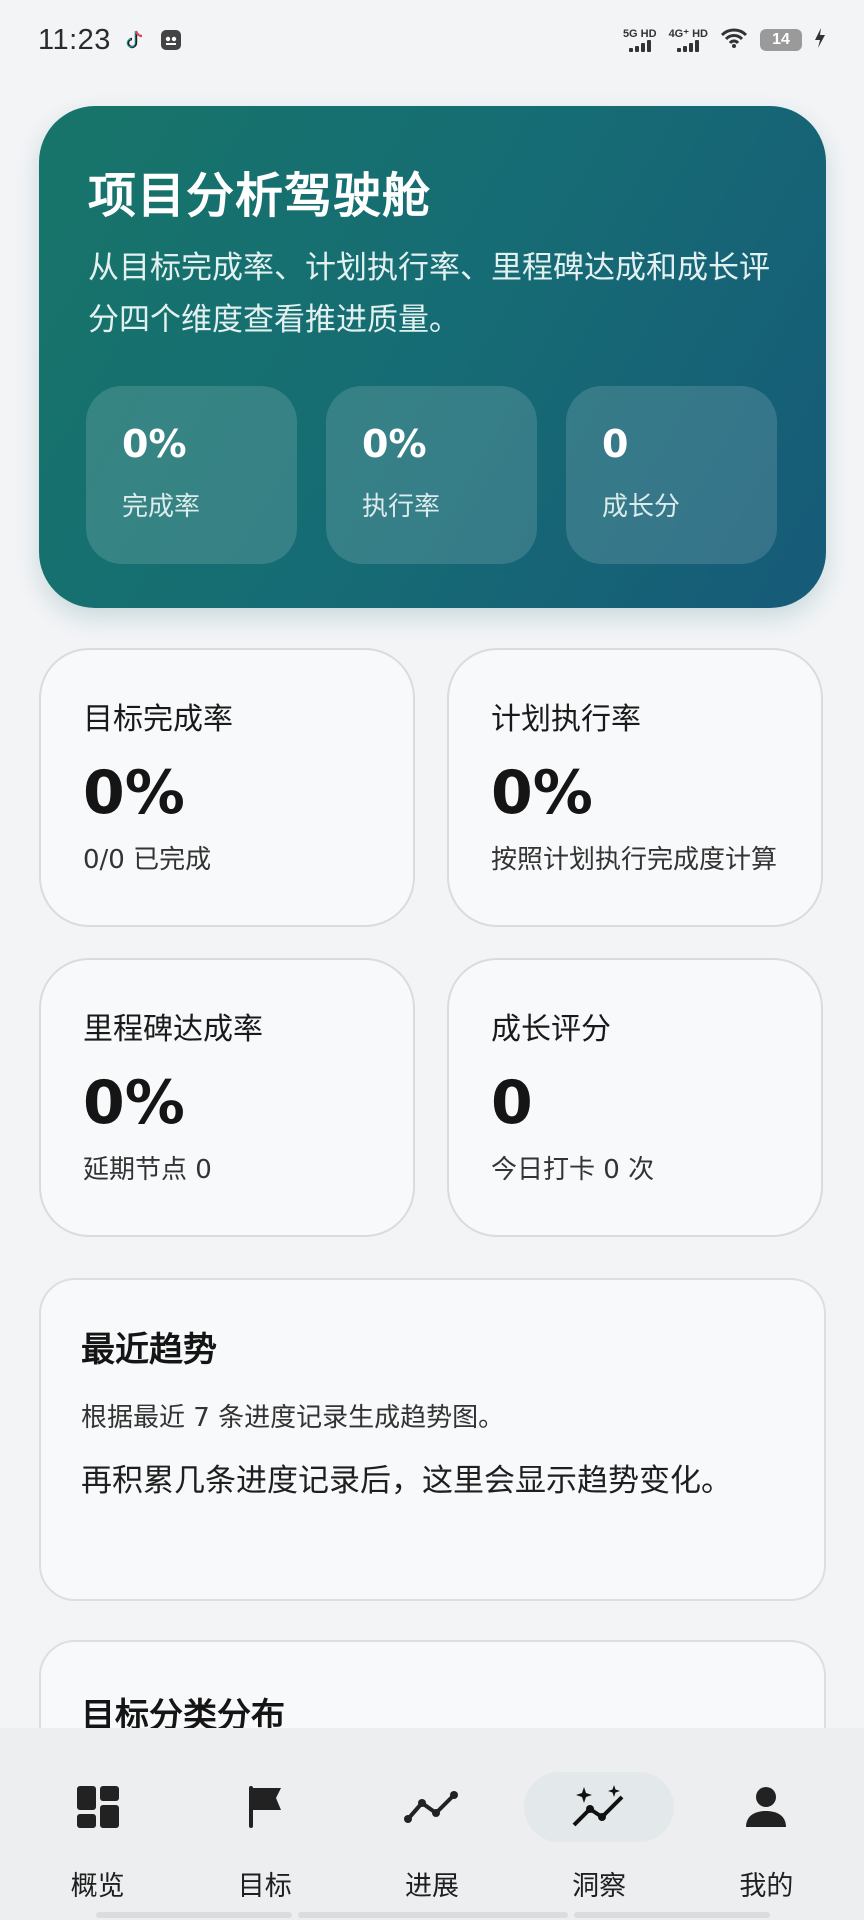 Image resolution: width=864 pixels, height=1920 pixels. What do you see at coordinates (97, 1886) in the screenshot?
I see `nav-label: 概览` at bounding box center [97, 1886].